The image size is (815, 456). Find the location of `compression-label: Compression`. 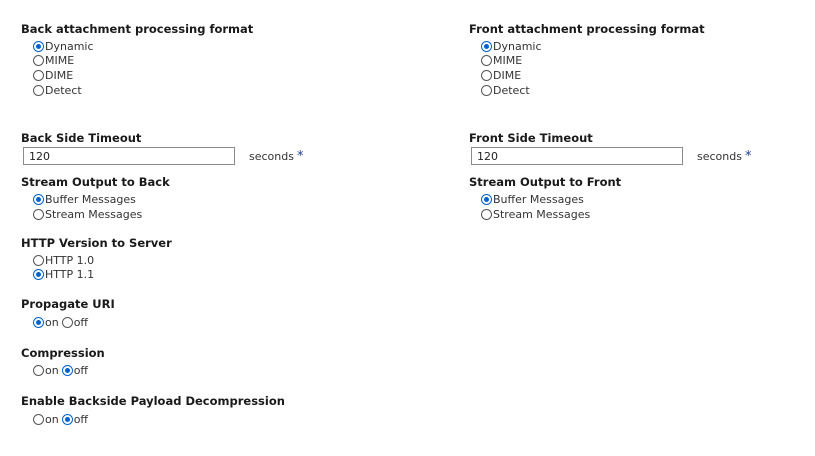

compression-label: Compression is located at coordinates (63, 353).